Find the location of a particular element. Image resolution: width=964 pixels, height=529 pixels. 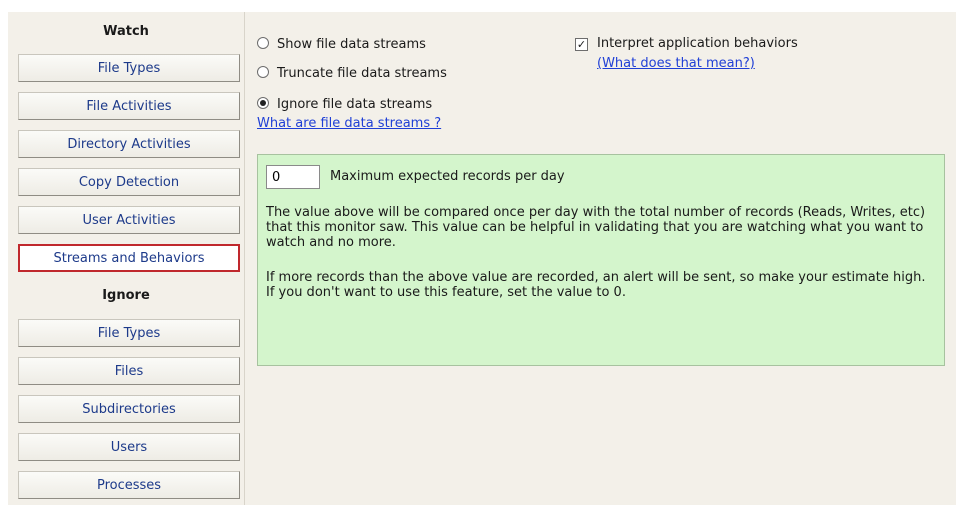

ignore-files-button: Files is located at coordinates (129, 371).